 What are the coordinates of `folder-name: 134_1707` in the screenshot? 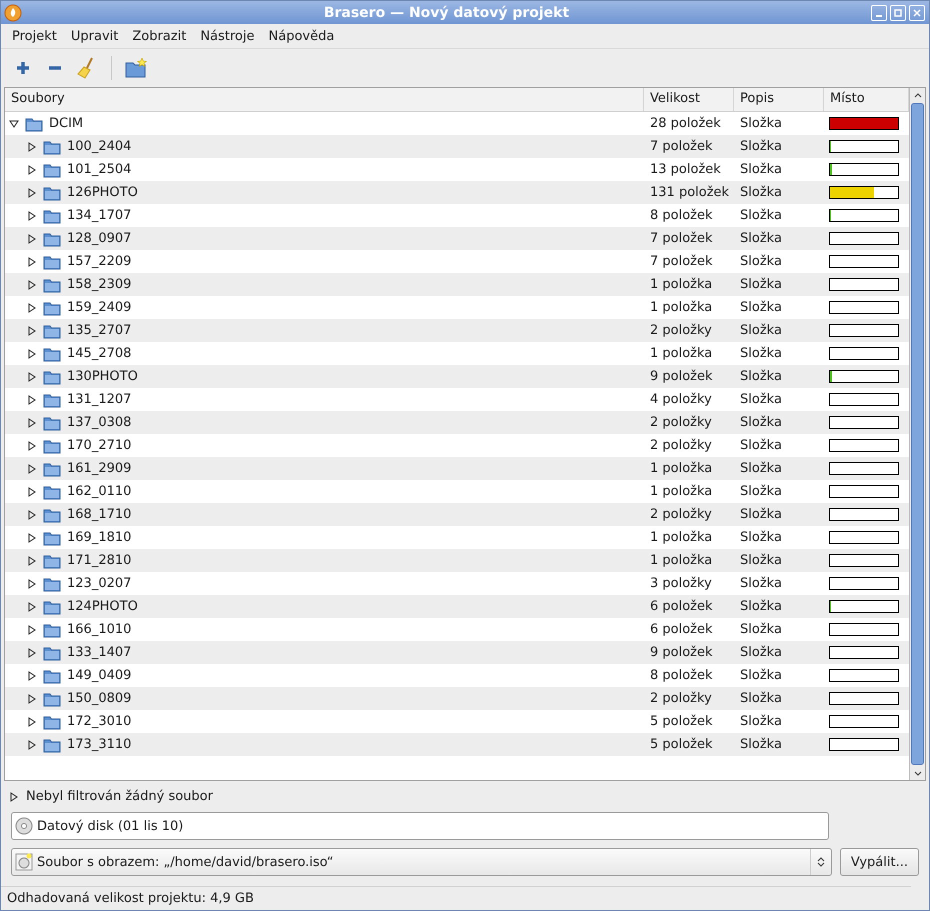 It's located at (99, 215).